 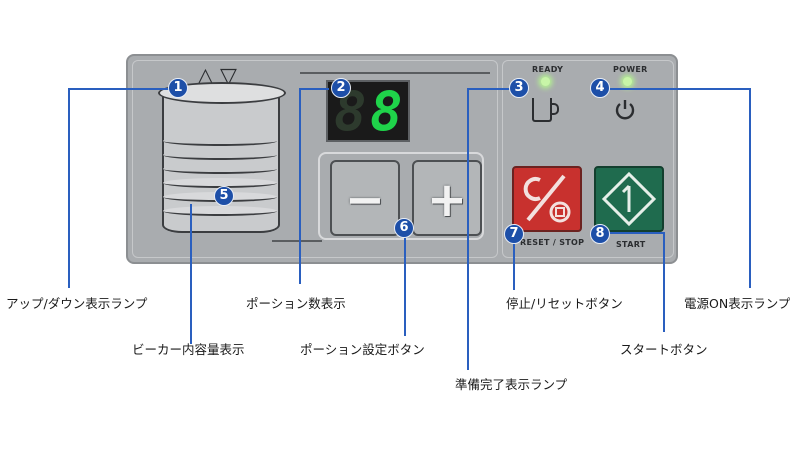 What do you see at coordinates (188, 349) in the screenshot?
I see `caption-beaker-level: ビーカー内容量表示` at bounding box center [188, 349].